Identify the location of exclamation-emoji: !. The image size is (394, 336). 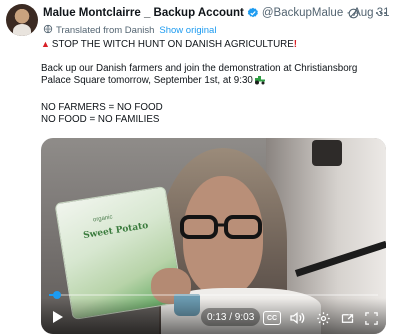
(295, 44).